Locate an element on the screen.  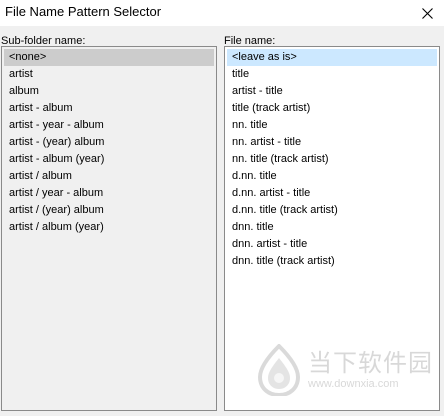
filename-list-item: nn. title is located at coordinates (332, 125).